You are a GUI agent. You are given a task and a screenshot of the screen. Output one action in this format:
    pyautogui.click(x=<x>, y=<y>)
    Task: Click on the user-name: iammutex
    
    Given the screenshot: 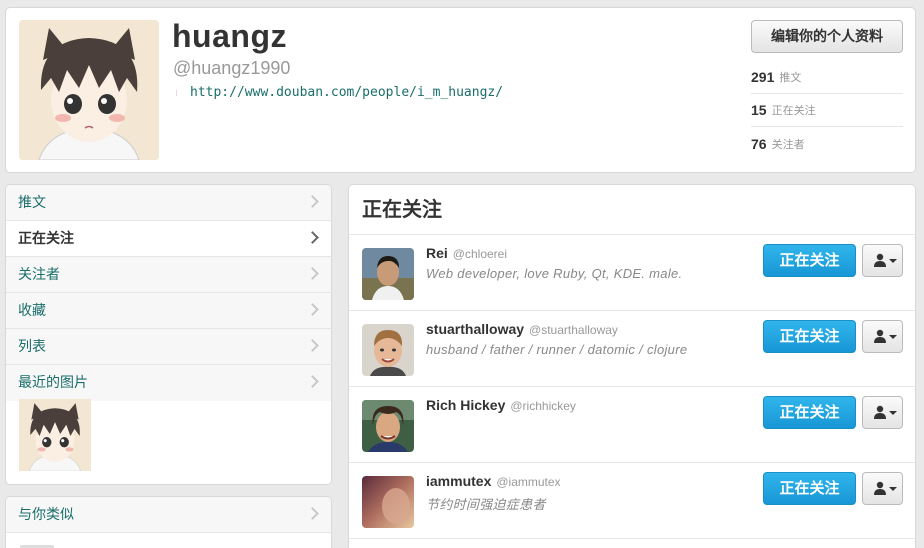 What is the action you would take?
    pyautogui.click(x=458, y=481)
    